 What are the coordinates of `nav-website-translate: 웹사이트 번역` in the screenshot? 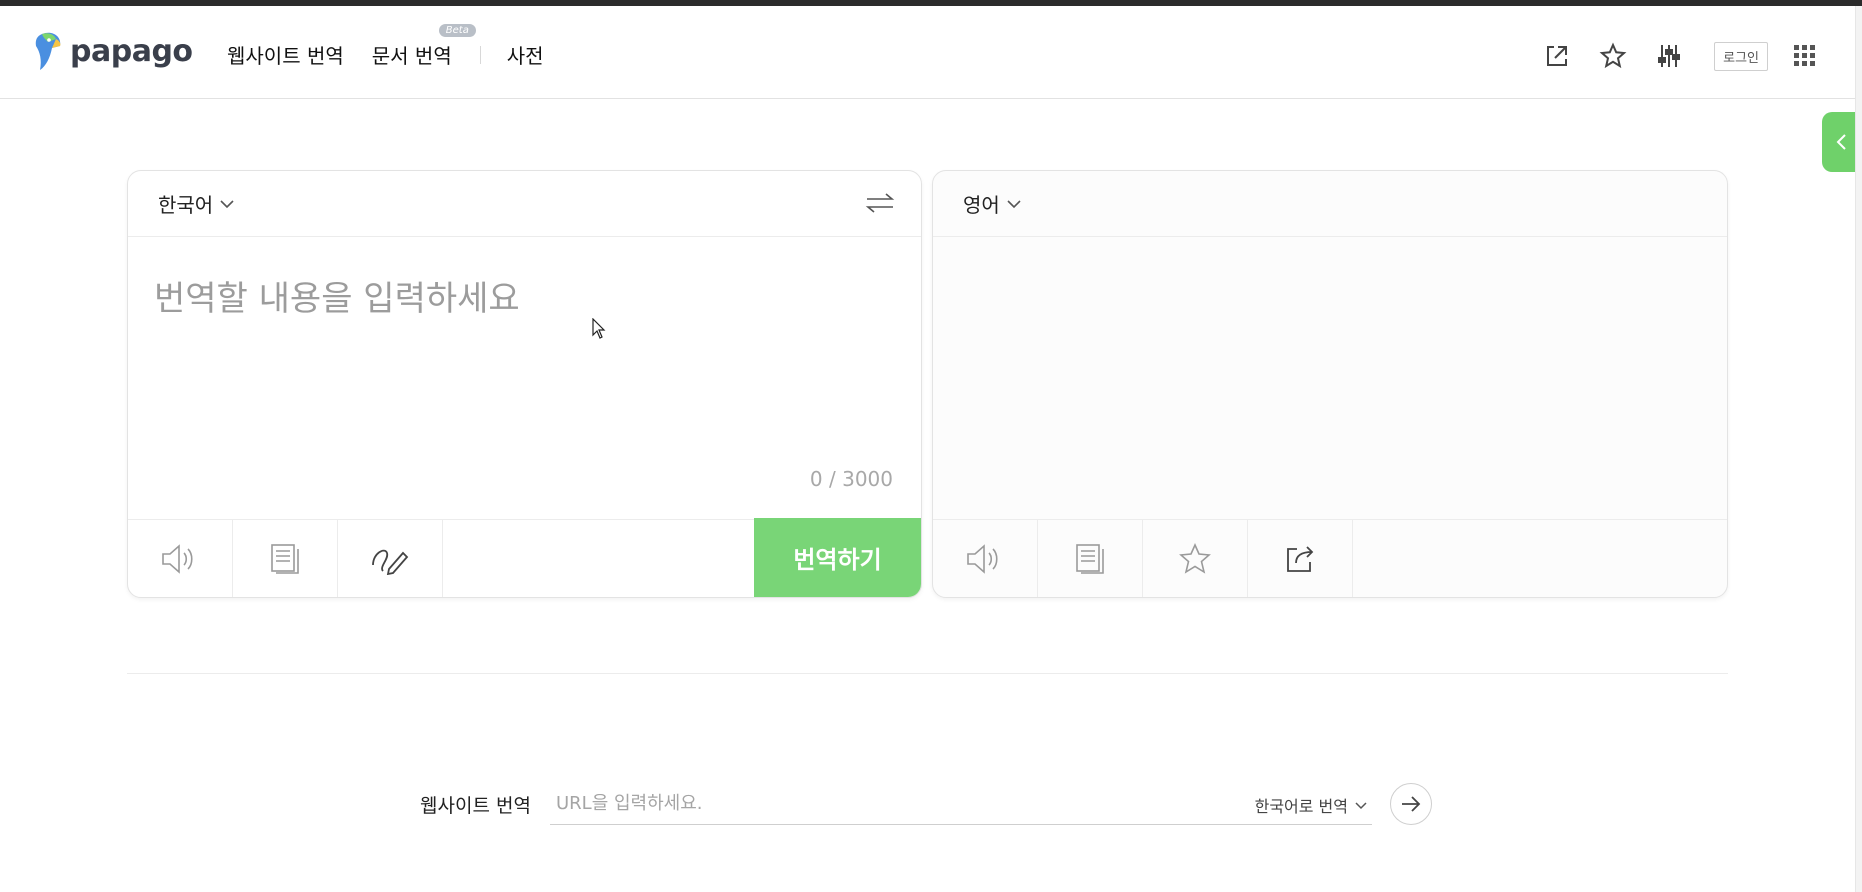 It's located at (285, 54).